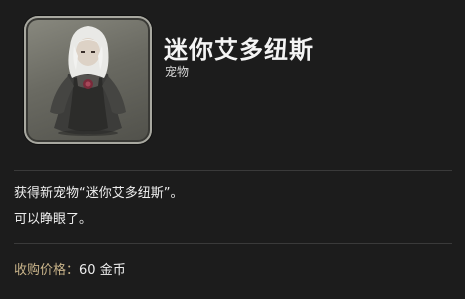  What do you see at coordinates (99, 193) in the screenshot?
I see `description-line-1: 获得新宠物“迷你艾多纽斯”。` at bounding box center [99, 193].